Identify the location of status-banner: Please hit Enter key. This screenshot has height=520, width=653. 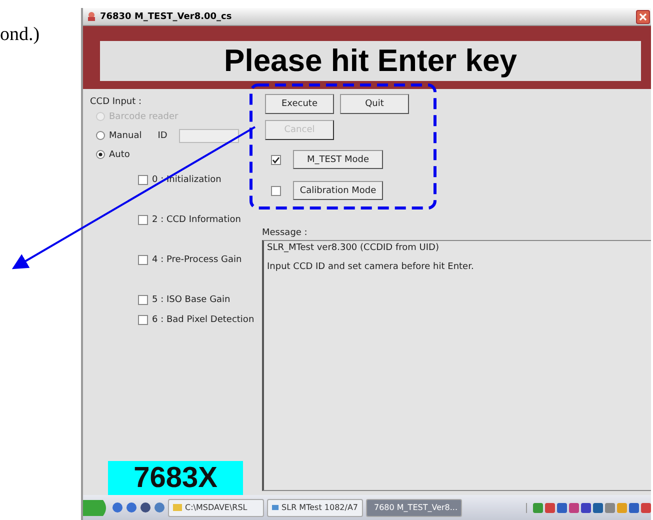
(370, 61).